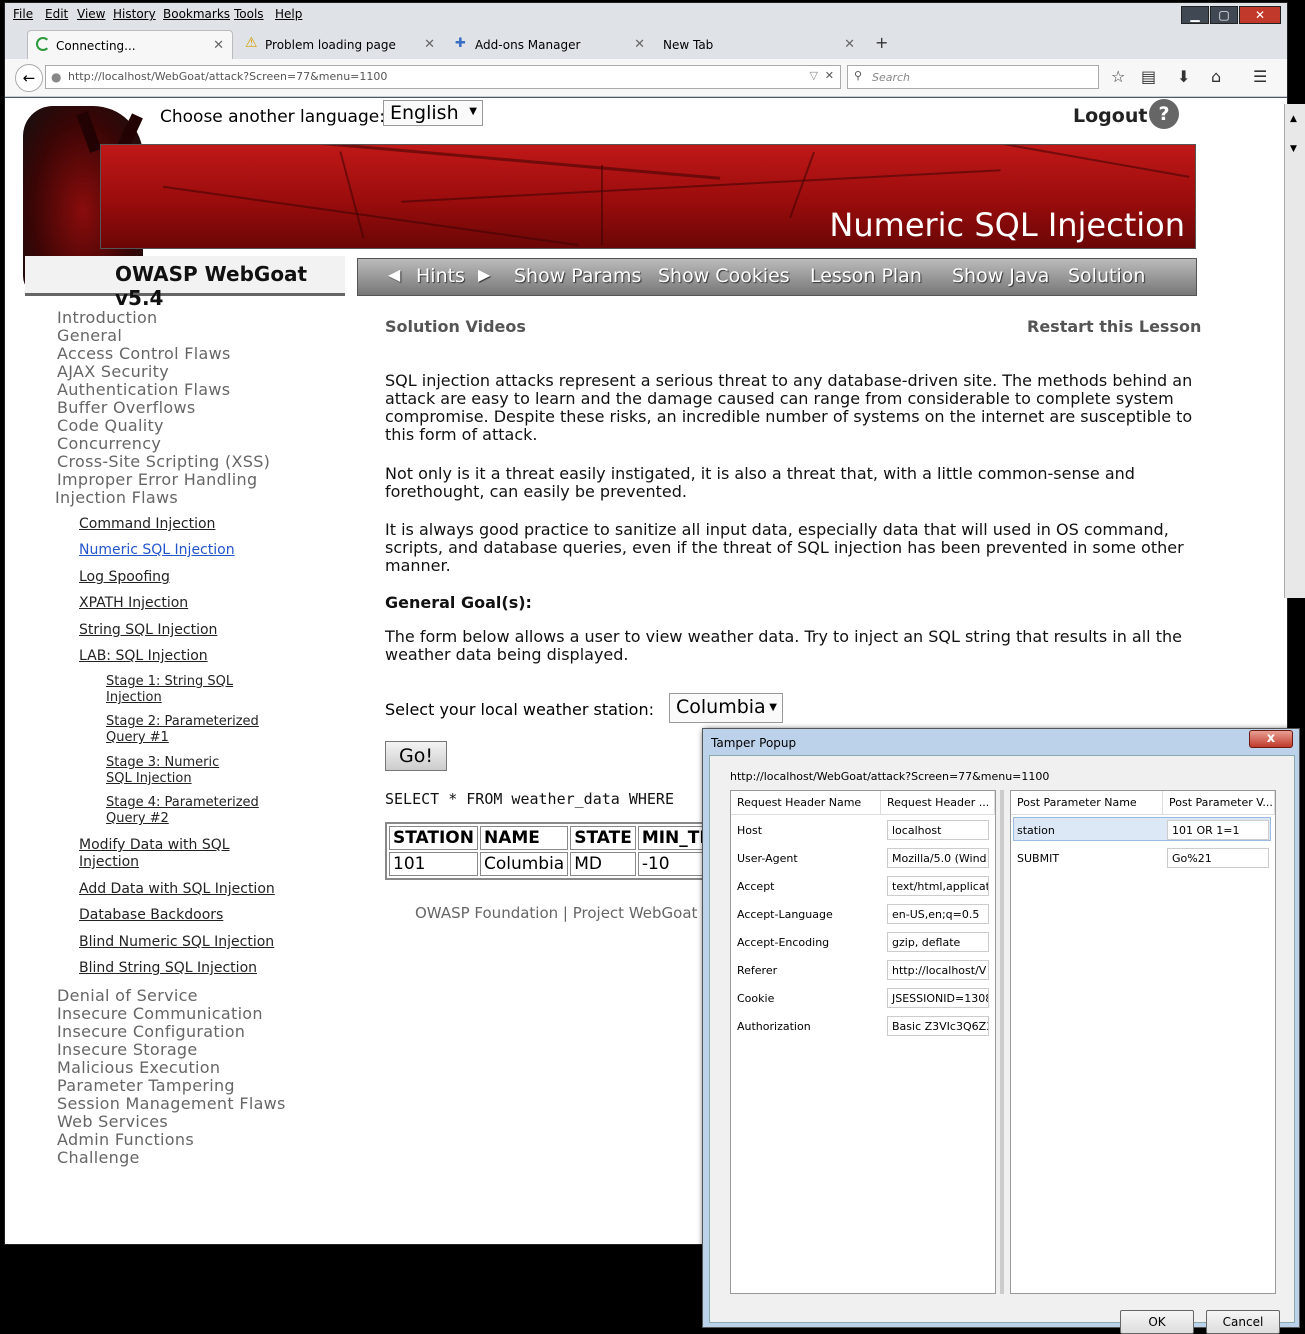  Describe the element at coordinates (113, 371) in the screenshot. I see `sidebar-category: AJAX Security` at that location.